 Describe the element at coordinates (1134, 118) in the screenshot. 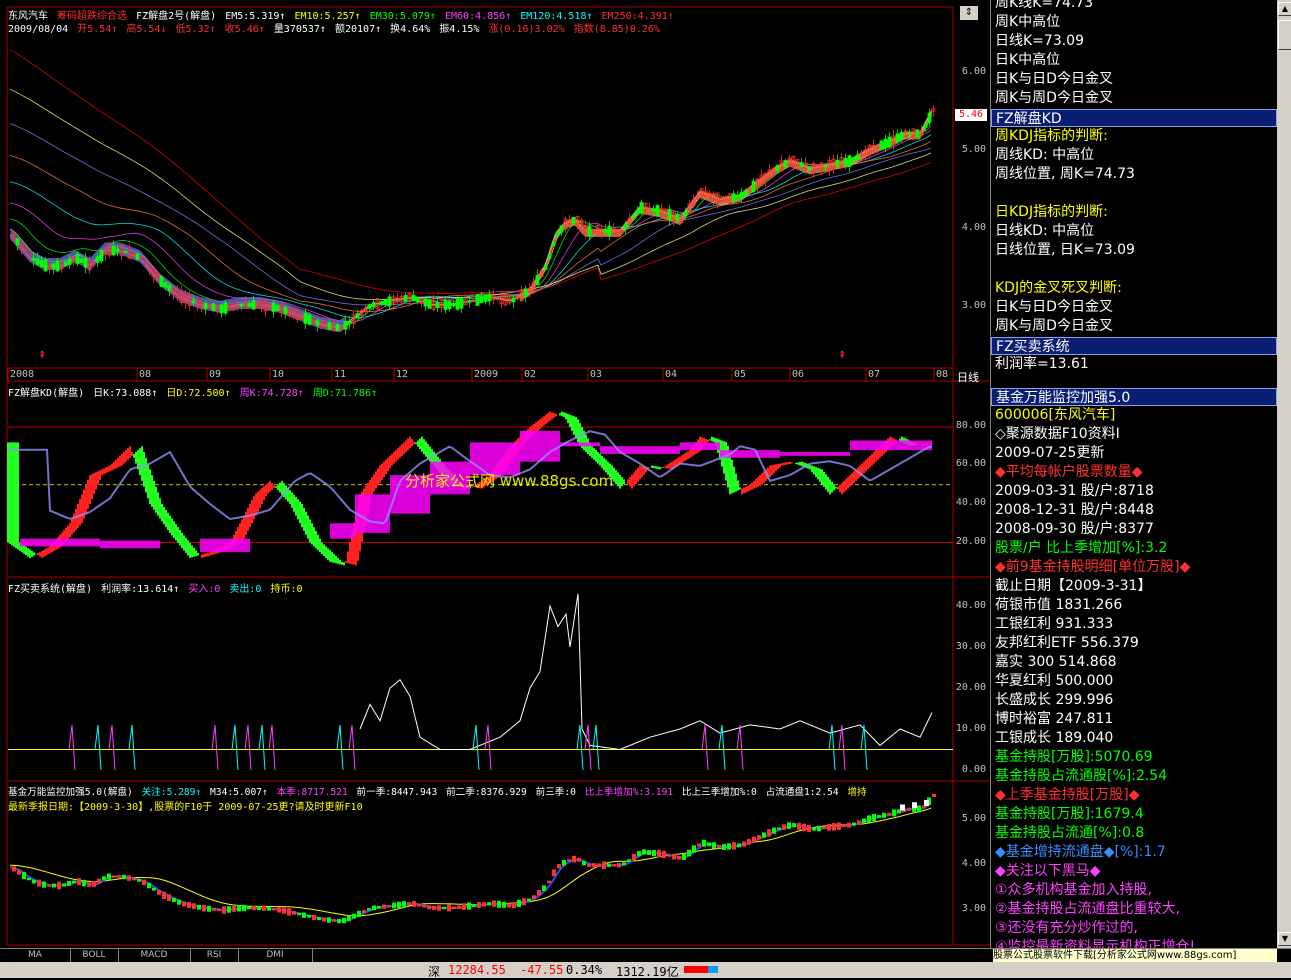

I see `section-bar-kd: FZ解盘KD` at that location.